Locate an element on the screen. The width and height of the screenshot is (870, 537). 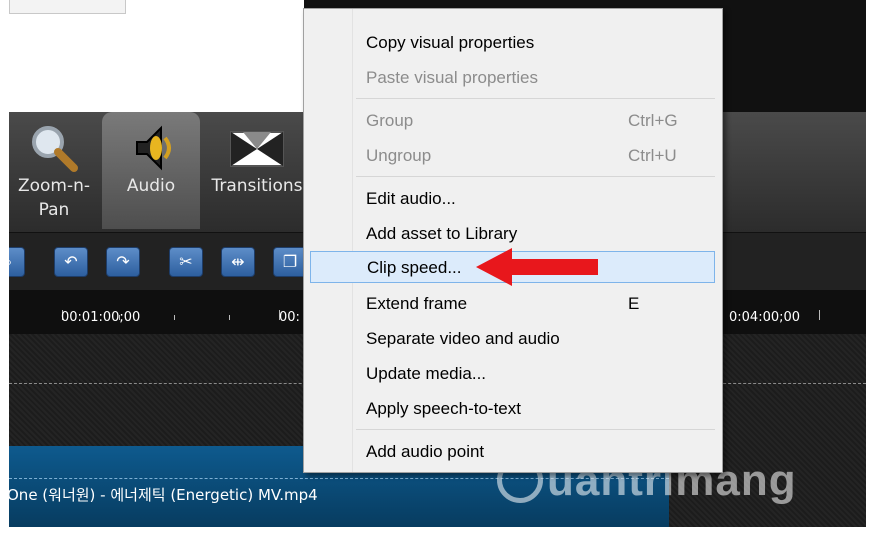
canvas-preview is located at coordinates (156, 56).